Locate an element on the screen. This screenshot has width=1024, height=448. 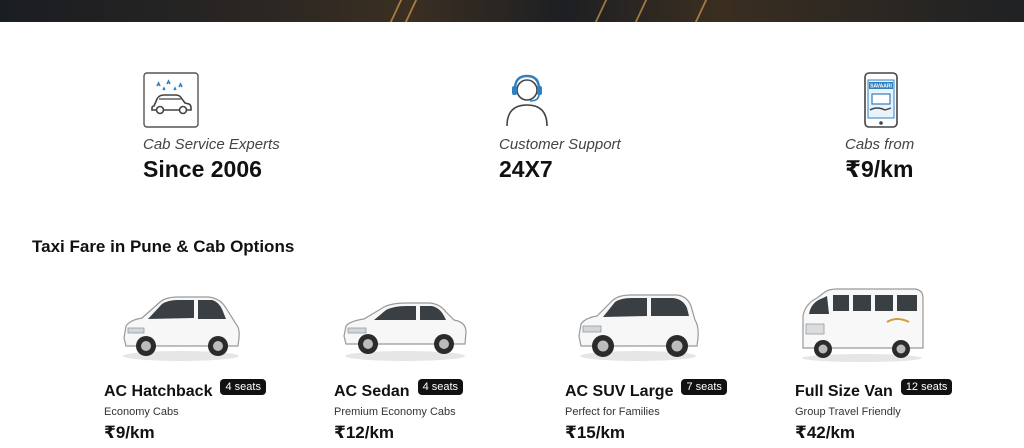
cab-subtitle: Group Travel Friendly is located at coordinates (848, 412).